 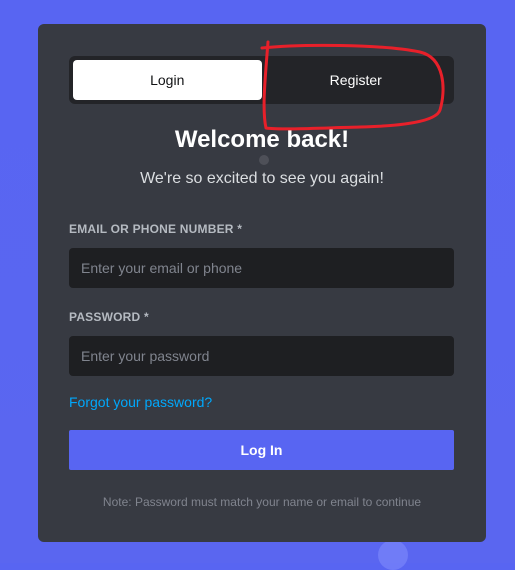 I want to click on cursor-dot, so click(x=264, y=160).